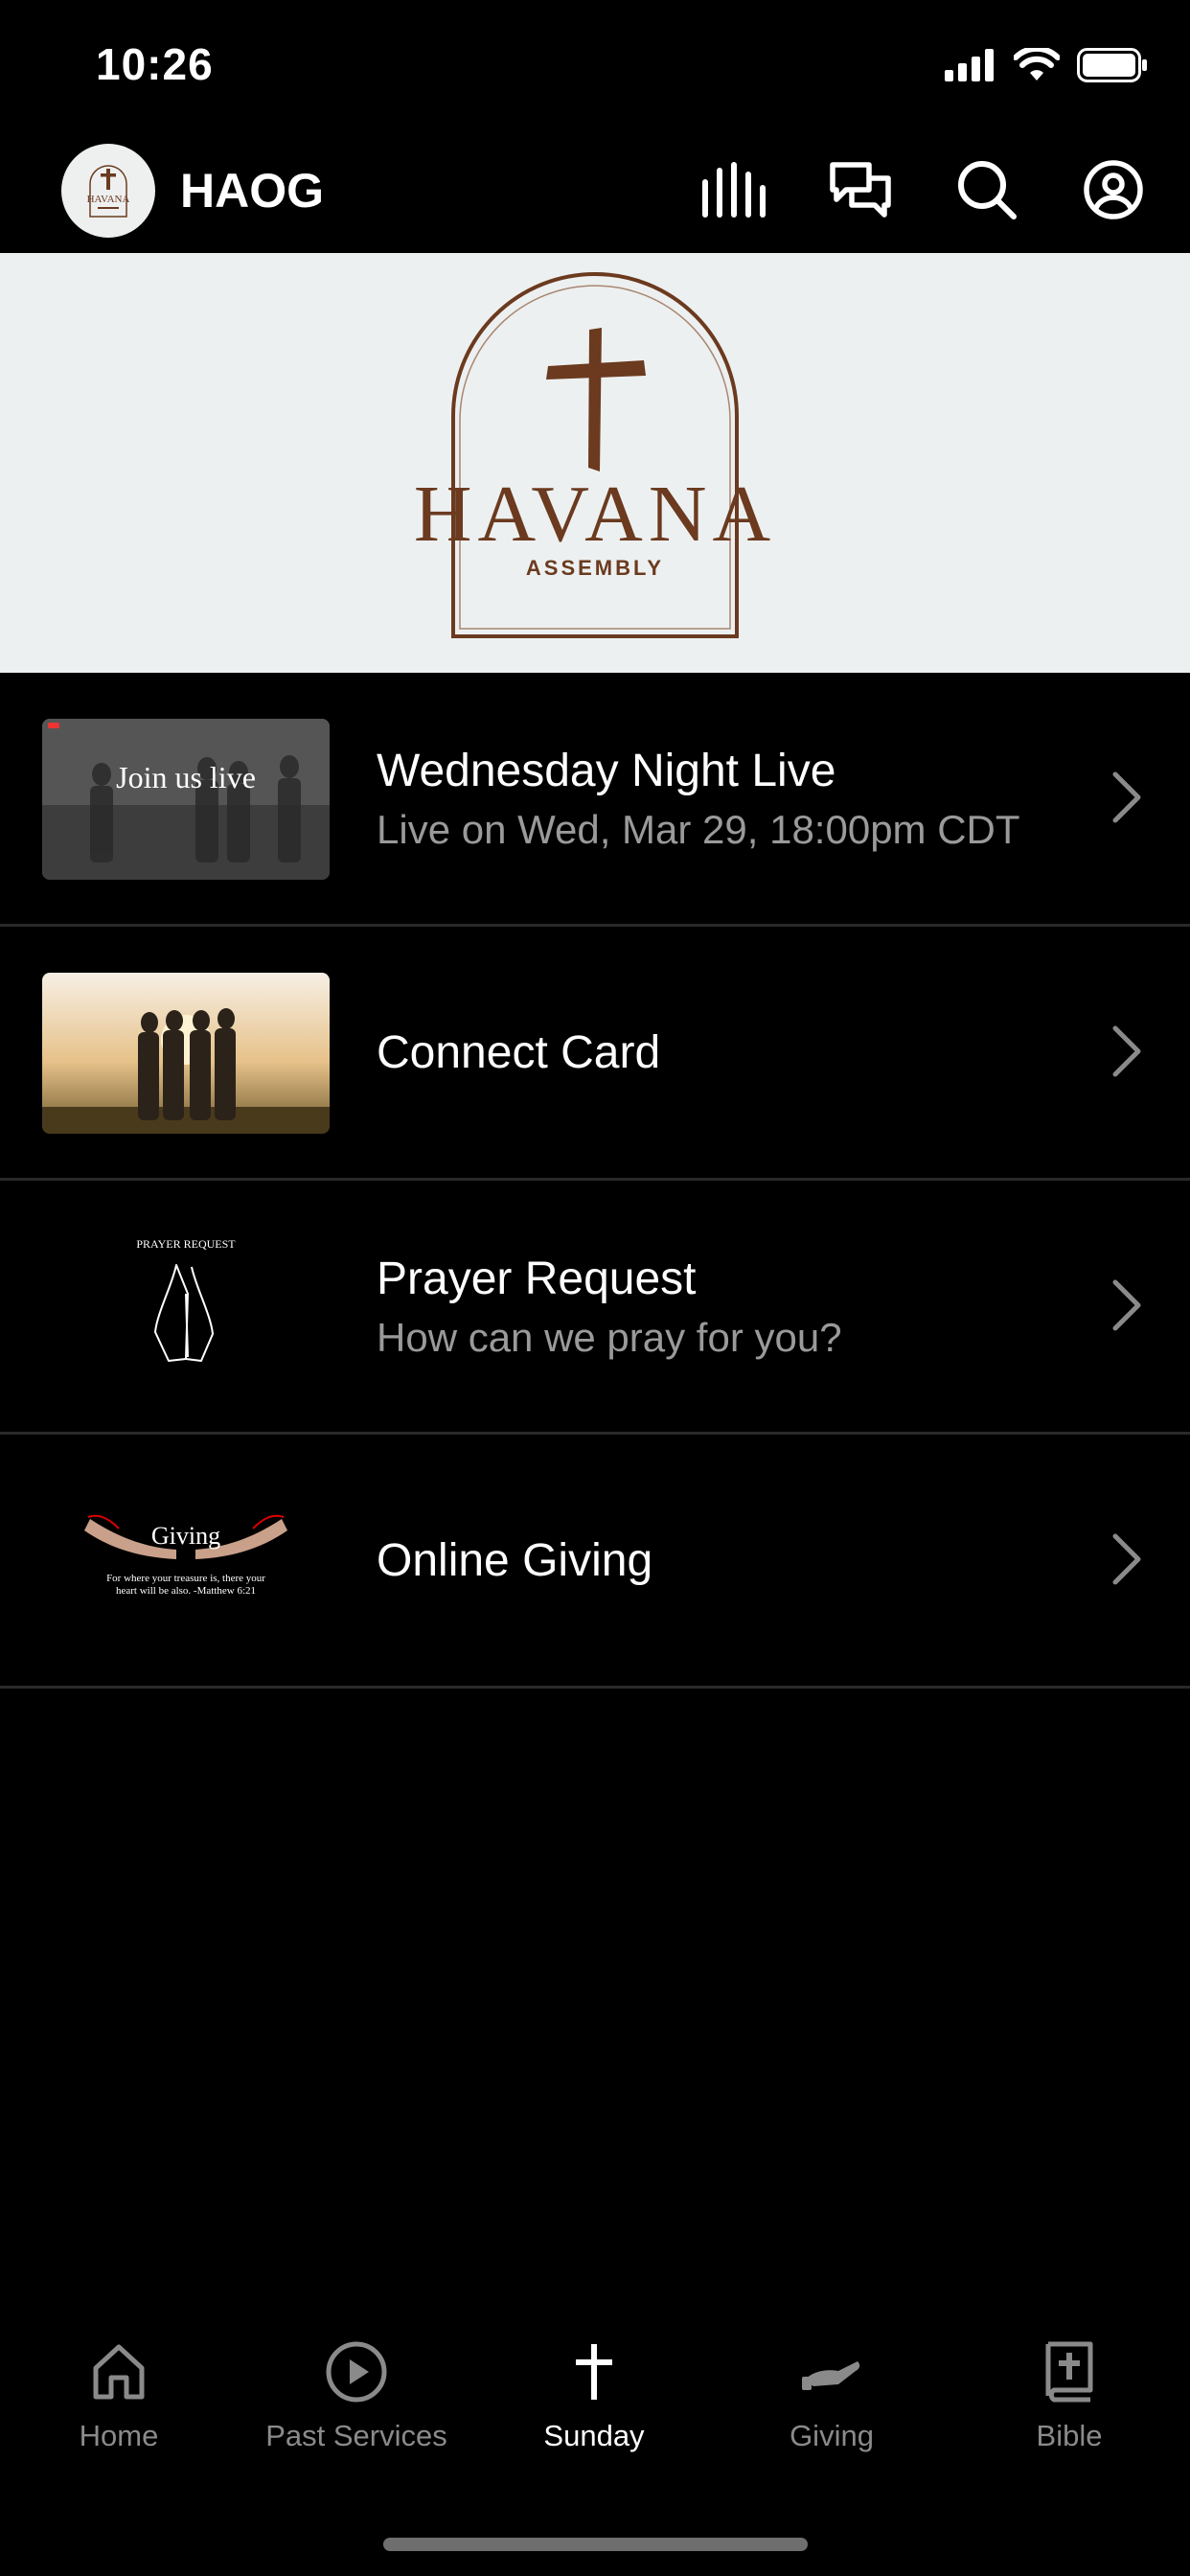  Describe the element at coordinates (109, 199) in the screenshot. I see `svg-text: HAVANA` at that location.